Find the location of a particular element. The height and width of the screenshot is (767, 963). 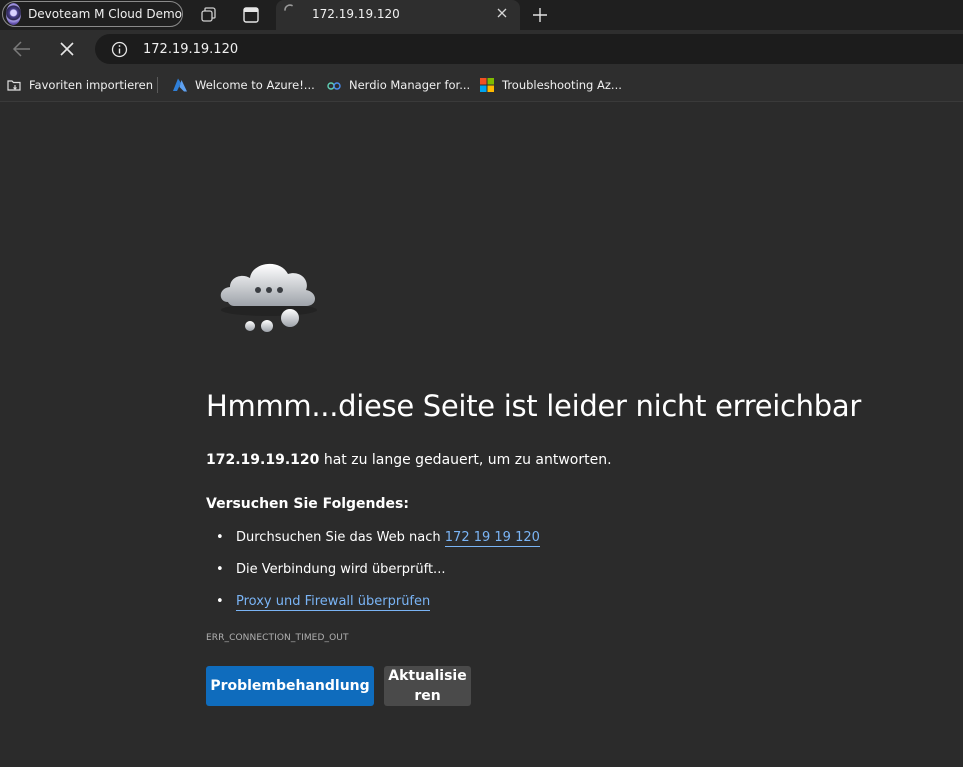

tab-strip: Devoteam M Cloud Demo 172.19.19.120 is located at coordinates (481, 15).